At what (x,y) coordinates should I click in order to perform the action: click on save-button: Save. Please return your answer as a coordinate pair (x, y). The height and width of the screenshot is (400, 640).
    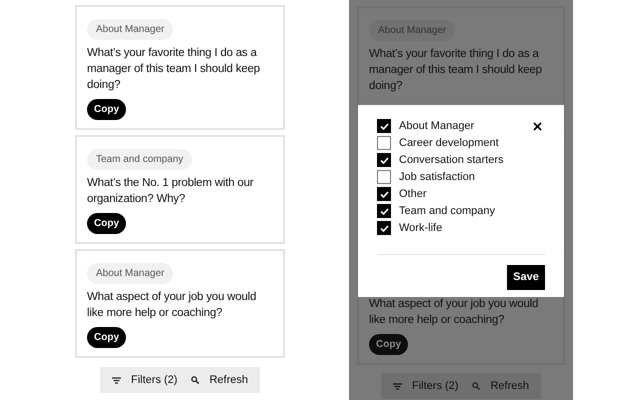
    Looking at the image, I should click on (526, 277).